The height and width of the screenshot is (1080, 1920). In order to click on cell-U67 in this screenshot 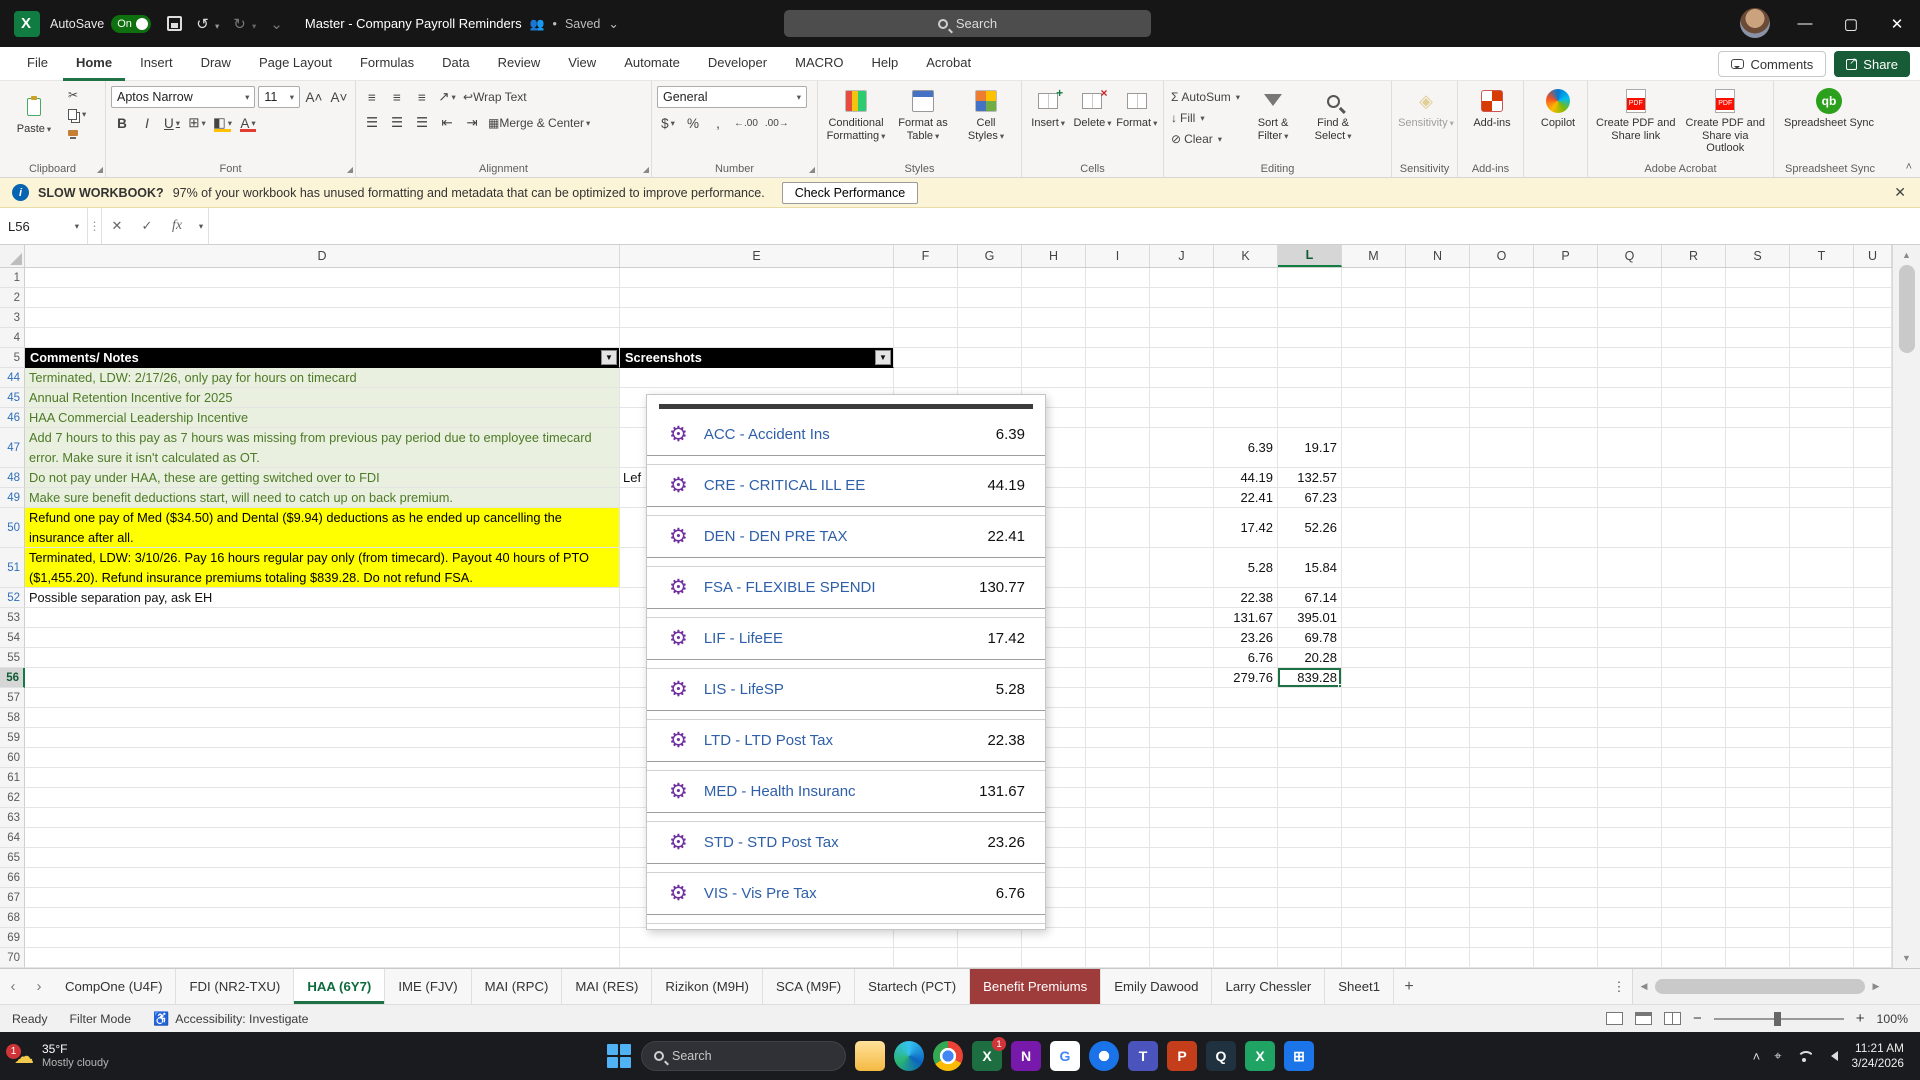, I will do `click(1873, 898)`.